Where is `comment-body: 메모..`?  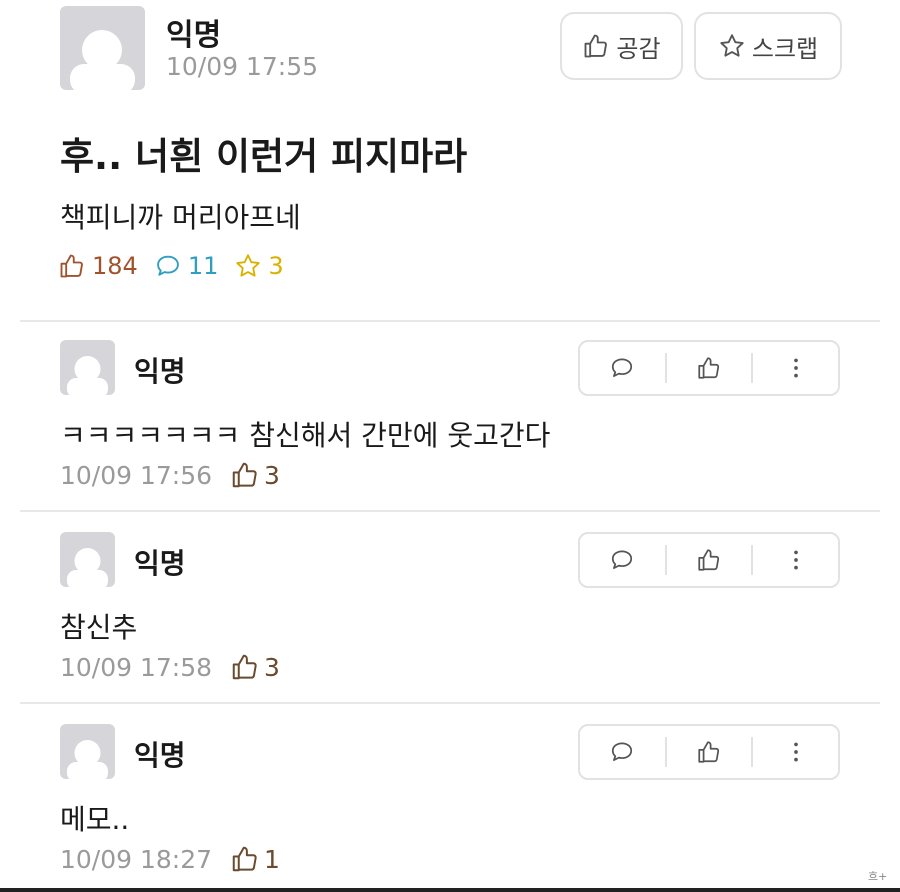
comment-body: 메모.. is located at coordinates (95, 819).